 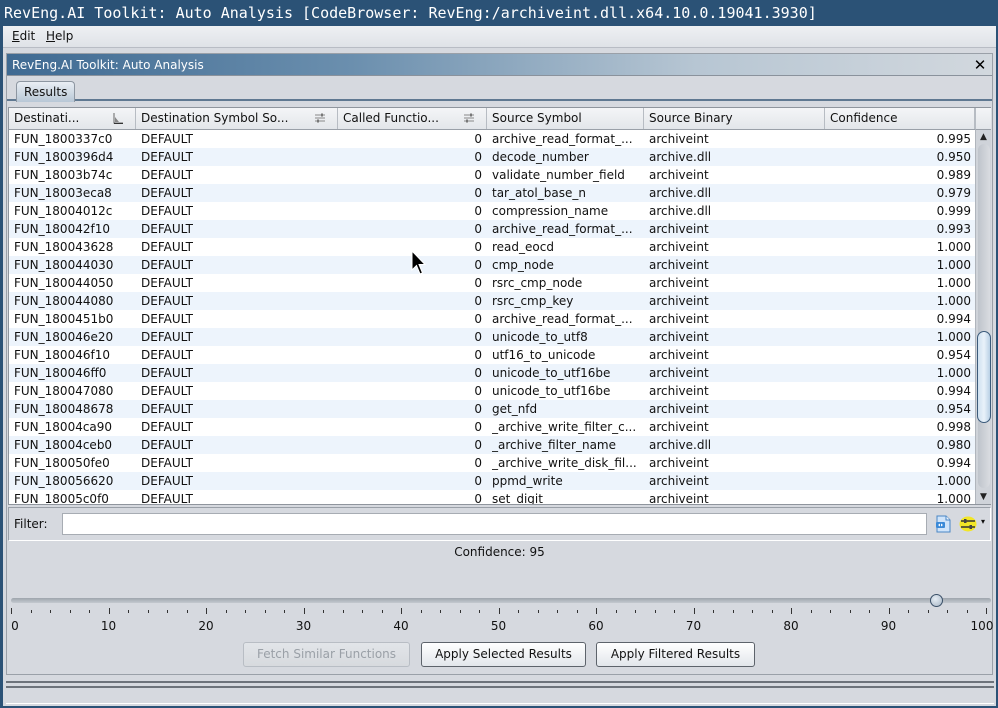 I want to click on filter-input, so click(x=494, y=524).